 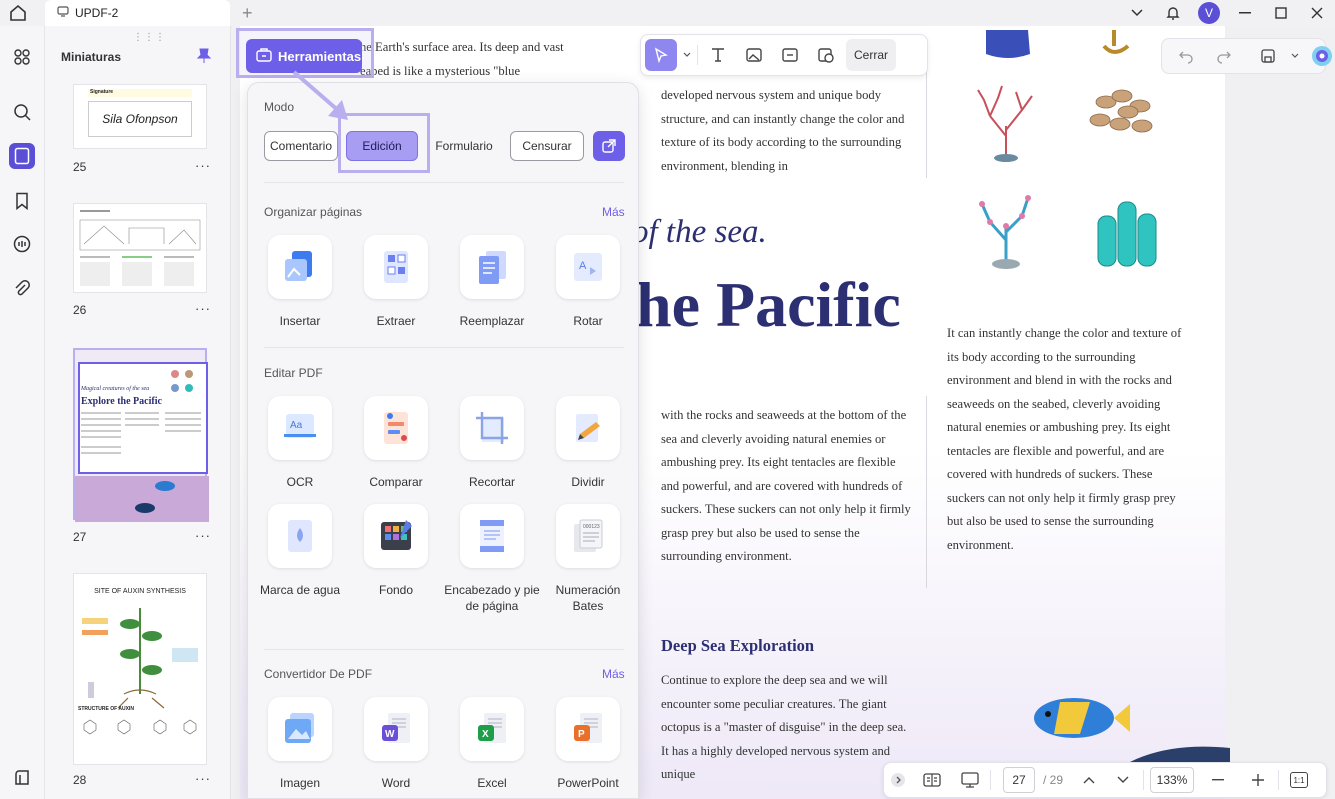 I want to click on current-page-input: 27, so click(x=1019, y=780).